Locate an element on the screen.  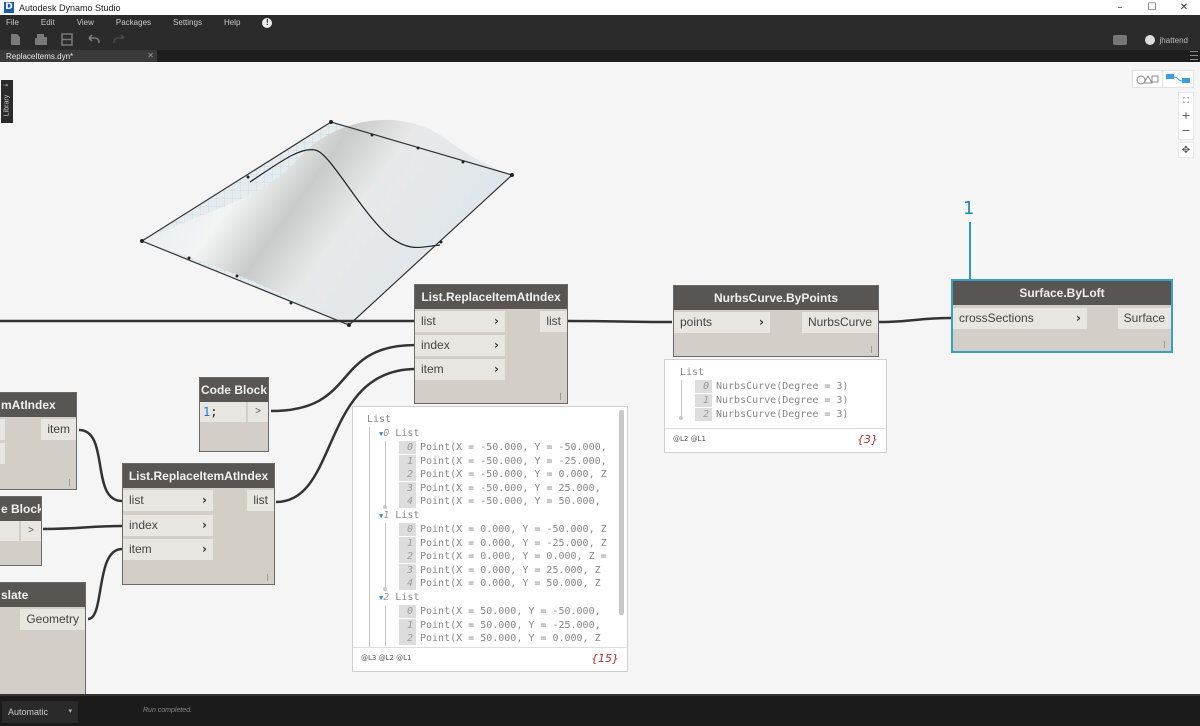
graph-view-button is located at coordinates (1178, 79).